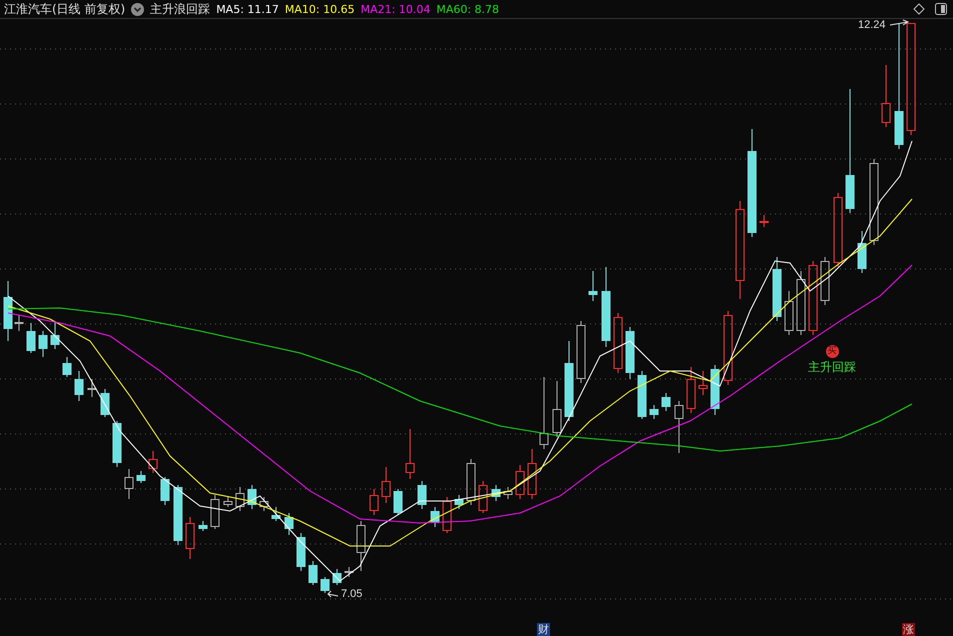  Describe the element at coordinates (872, 25) in the screenshot. I see `high-price-label: 12.24` at that location.